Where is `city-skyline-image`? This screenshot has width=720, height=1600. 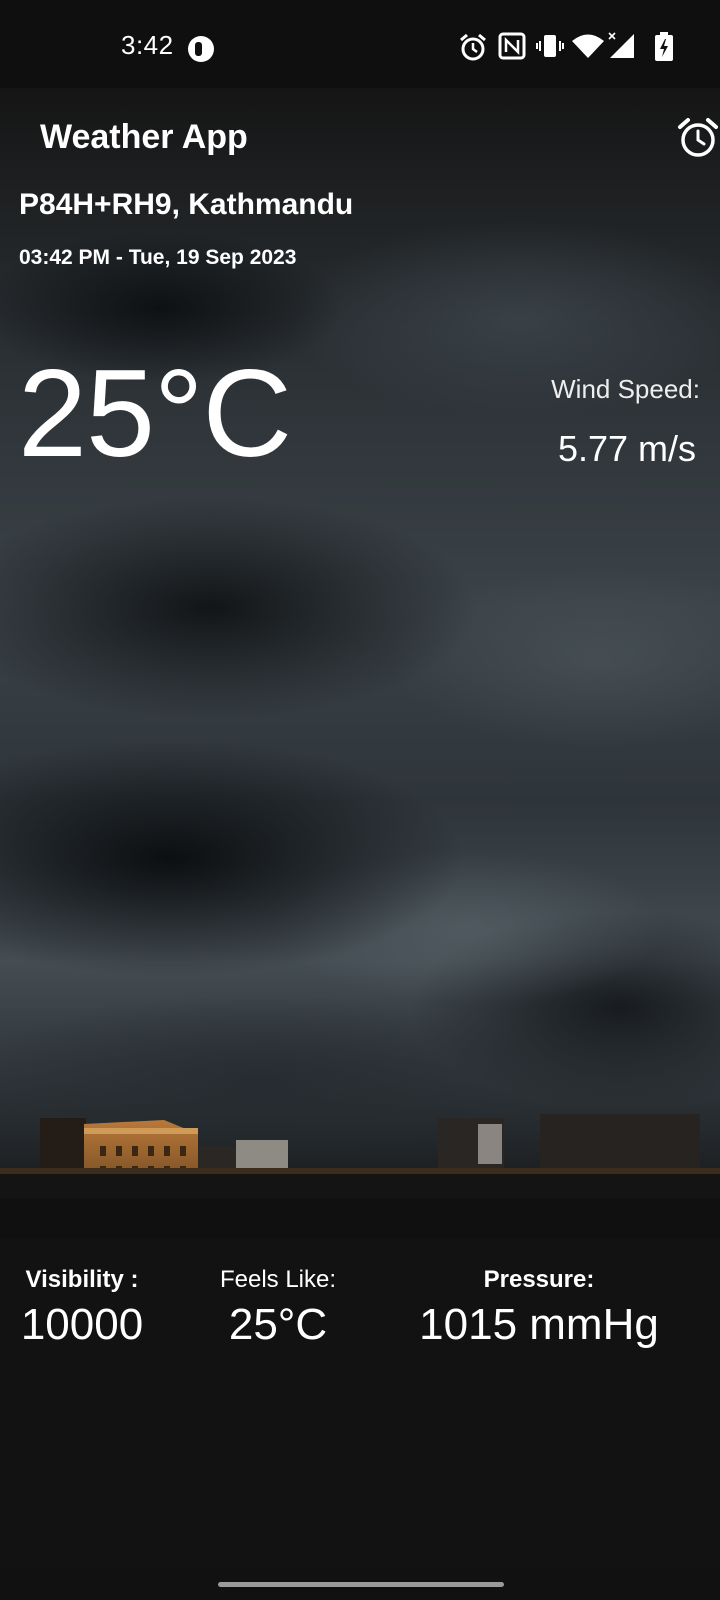
city-skyline-image is located at coordinates (360, 1176).